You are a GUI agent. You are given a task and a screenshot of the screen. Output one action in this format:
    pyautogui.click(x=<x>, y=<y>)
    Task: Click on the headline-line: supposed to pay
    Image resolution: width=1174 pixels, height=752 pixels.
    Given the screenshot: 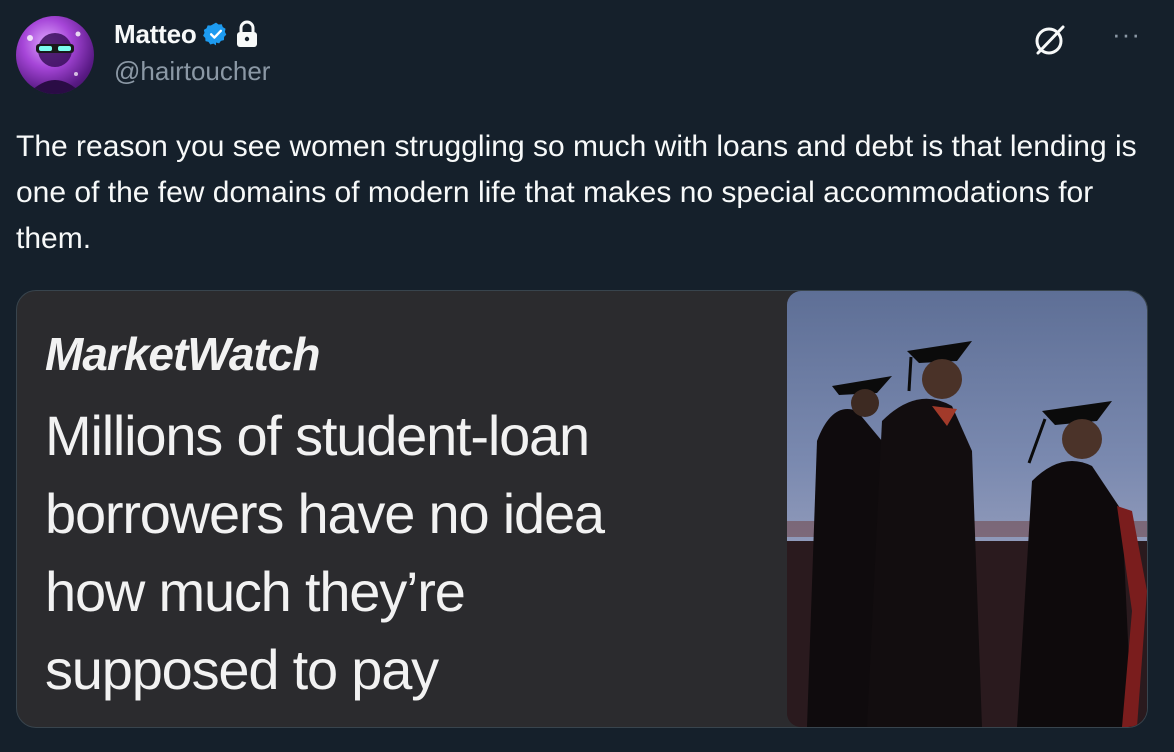 What is the action you would take?
    pyautogui.click(x=242, y=669)
    